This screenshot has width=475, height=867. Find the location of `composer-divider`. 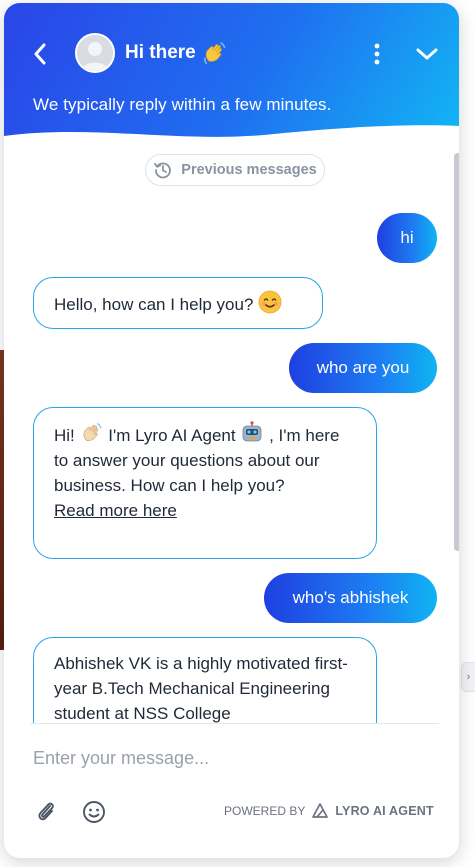

composer-divider is located at coordinates (234, 723).